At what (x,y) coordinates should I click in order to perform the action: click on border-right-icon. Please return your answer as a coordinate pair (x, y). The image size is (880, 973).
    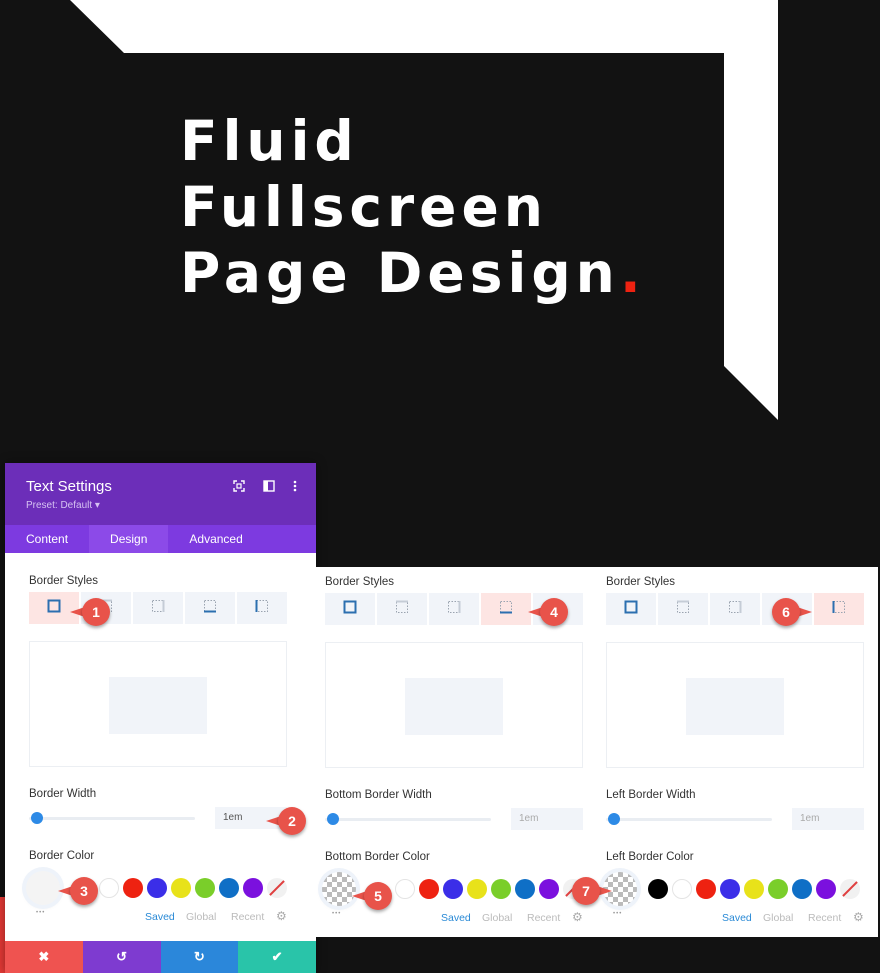
    Looking at the image, I should click on (158, 608).